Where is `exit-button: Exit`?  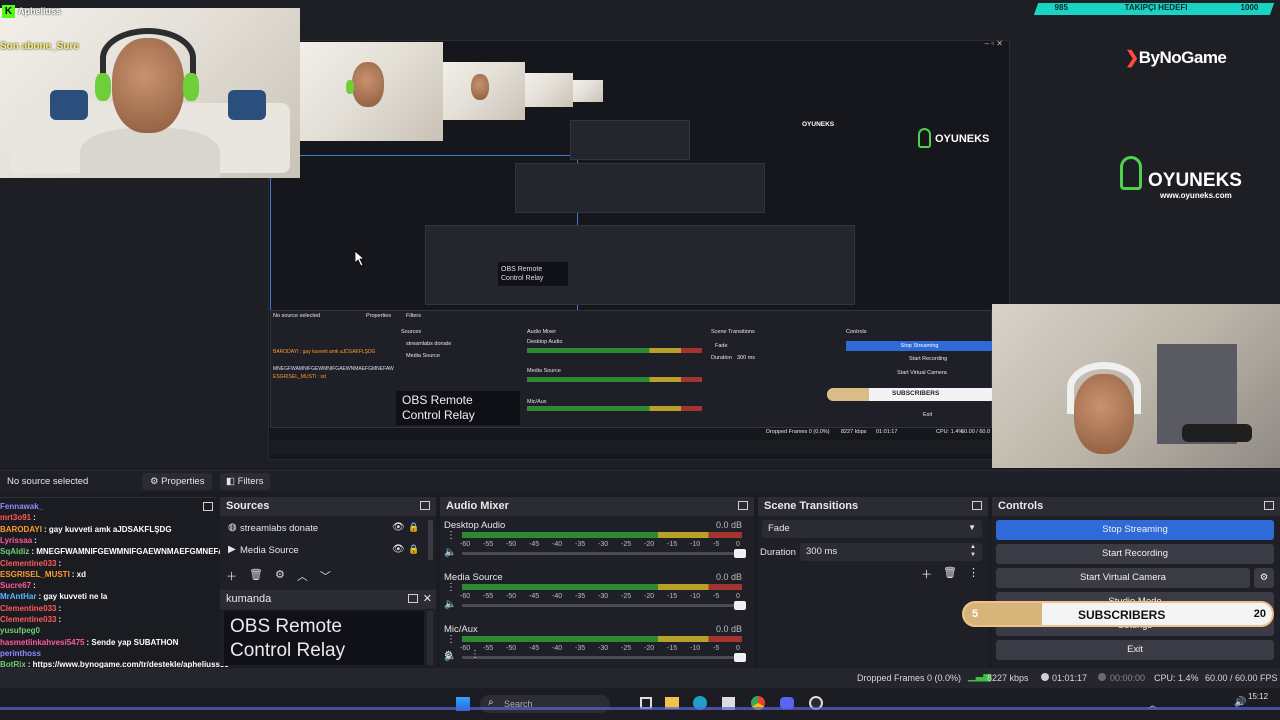 exit-button: Exit is located at coordinates (1135, 650).